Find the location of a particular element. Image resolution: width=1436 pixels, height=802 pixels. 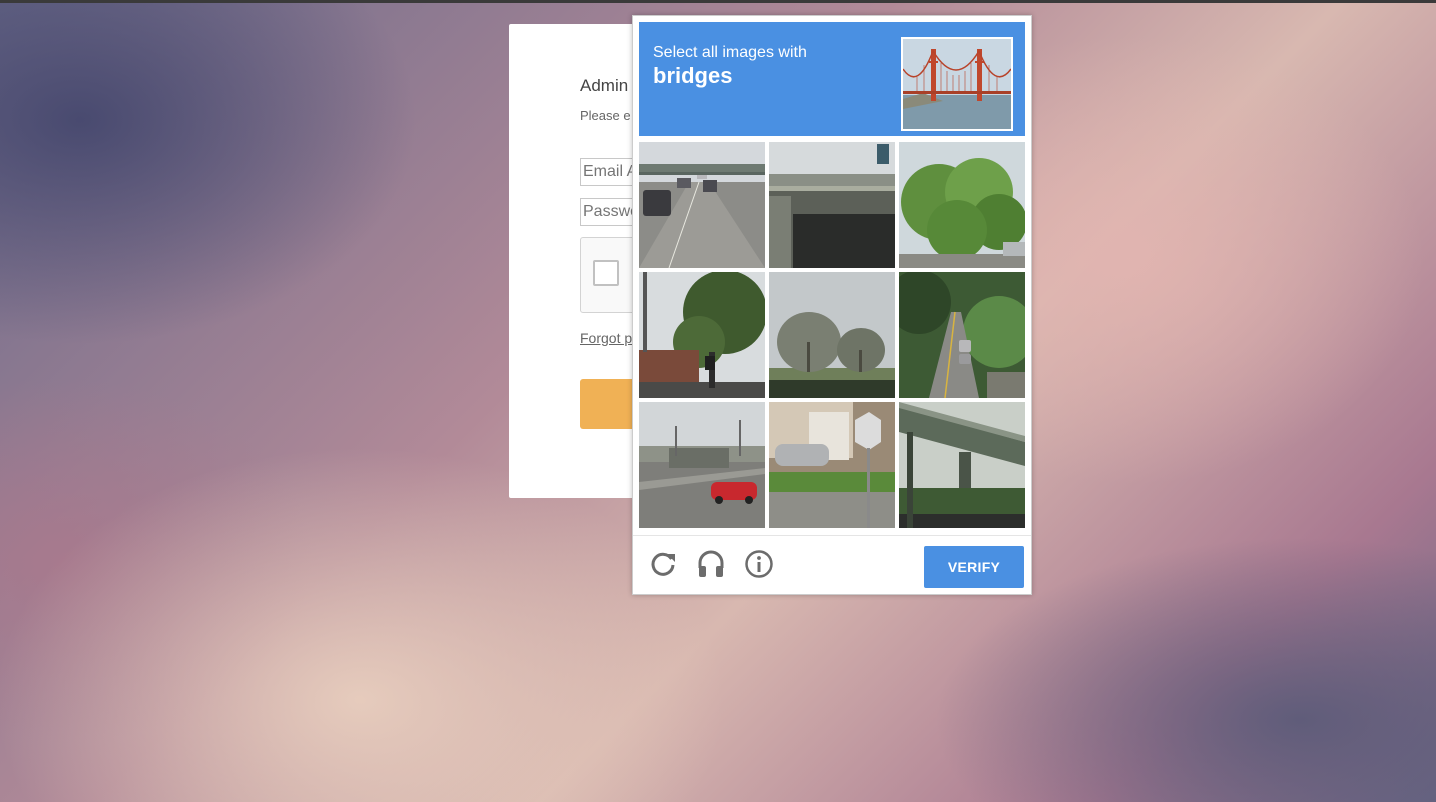

captcha-image-grid is located at coordinates (832, 335).